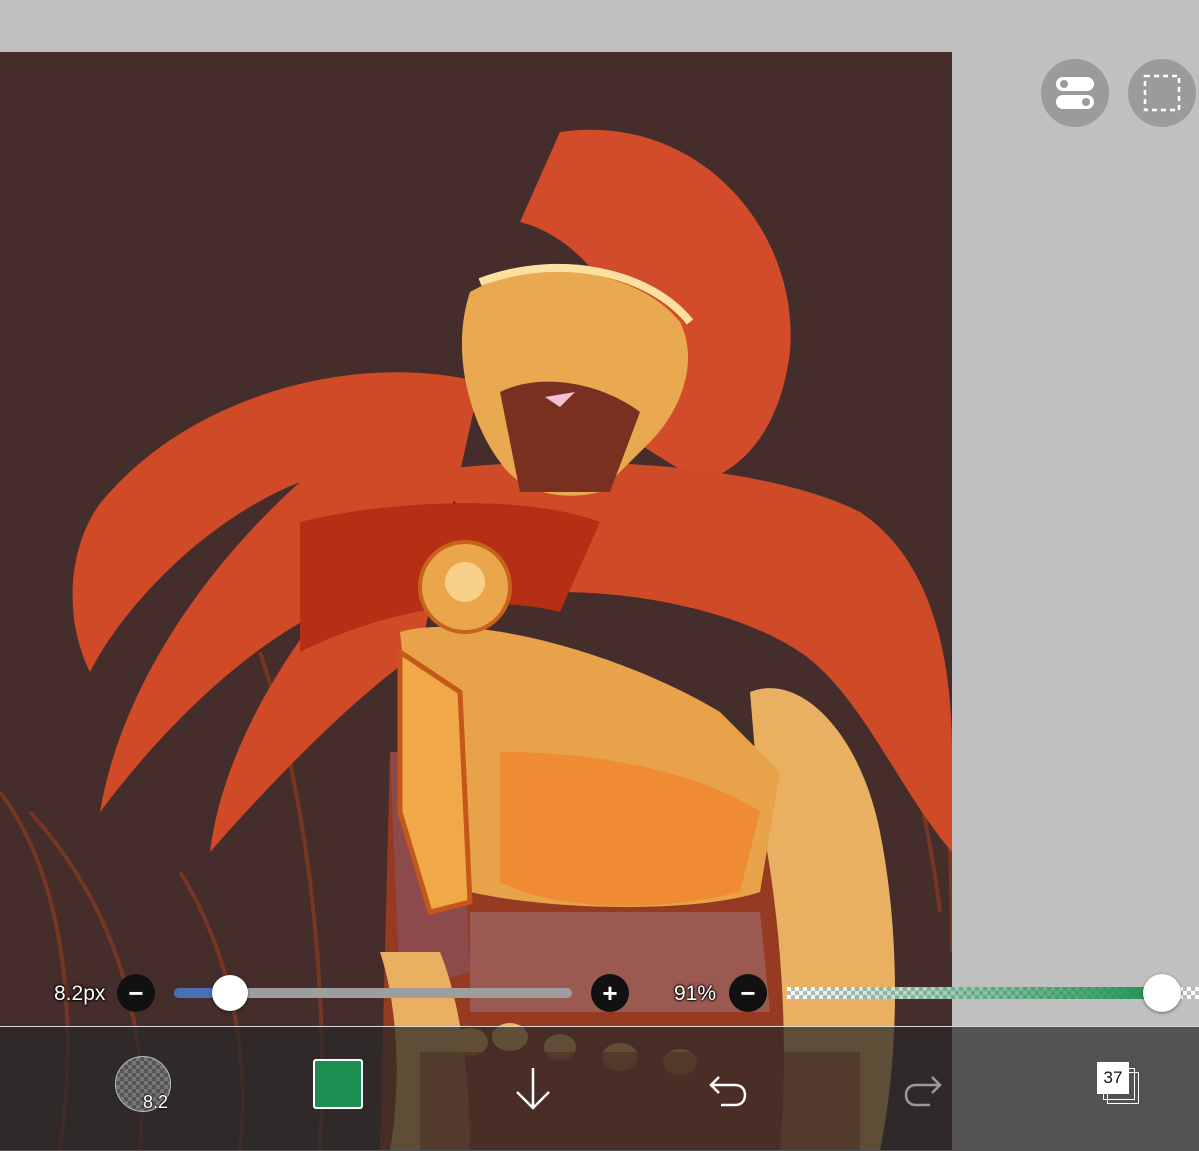 Image resolution: width=1199 pixels, height=1151 pixels. What do you see at coordinates (1161, 993) in the screenshot?
I see `opacity-slider-thumb` at bounding box center [1161, 993].